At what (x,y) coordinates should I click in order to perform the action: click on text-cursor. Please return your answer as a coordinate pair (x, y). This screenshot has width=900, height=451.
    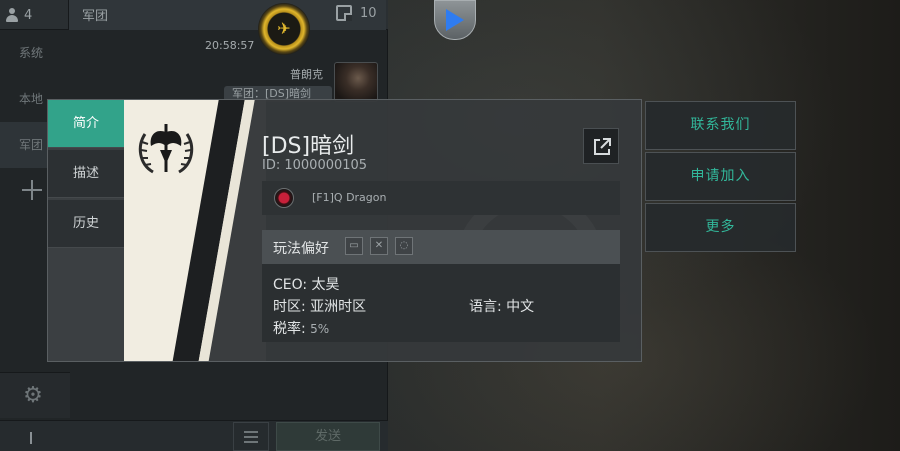
    Looking at the image, I should click on (31, 438).